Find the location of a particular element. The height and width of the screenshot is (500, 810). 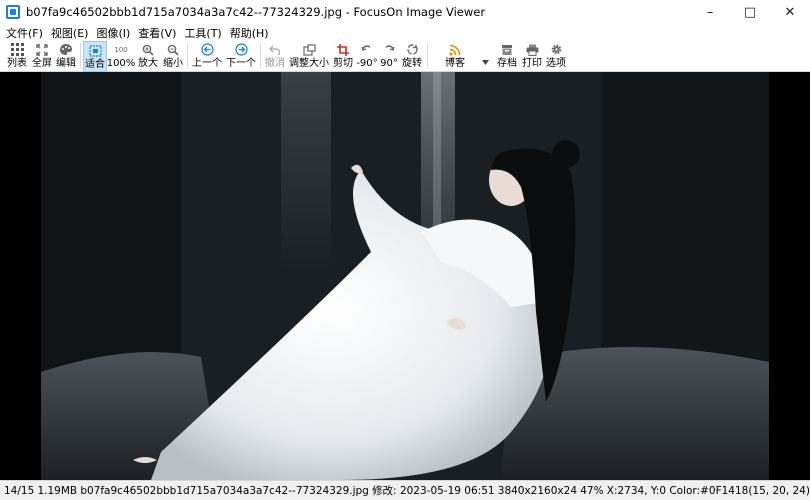

menu-file: 文件(F) is located at coordinates (23, 33).